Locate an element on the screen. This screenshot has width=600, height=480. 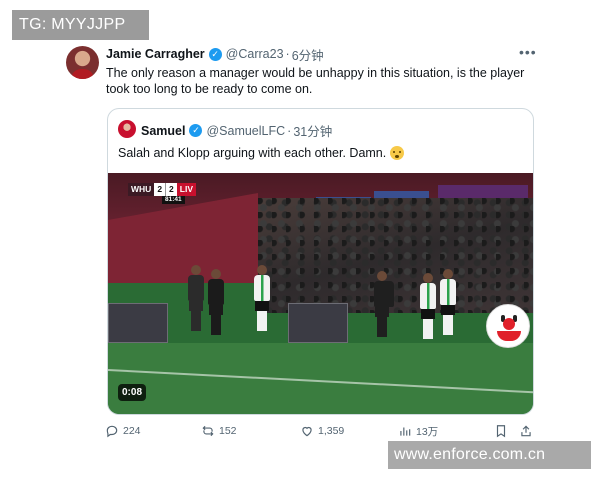
away-score: 2 is located at coordinates (171, 189).